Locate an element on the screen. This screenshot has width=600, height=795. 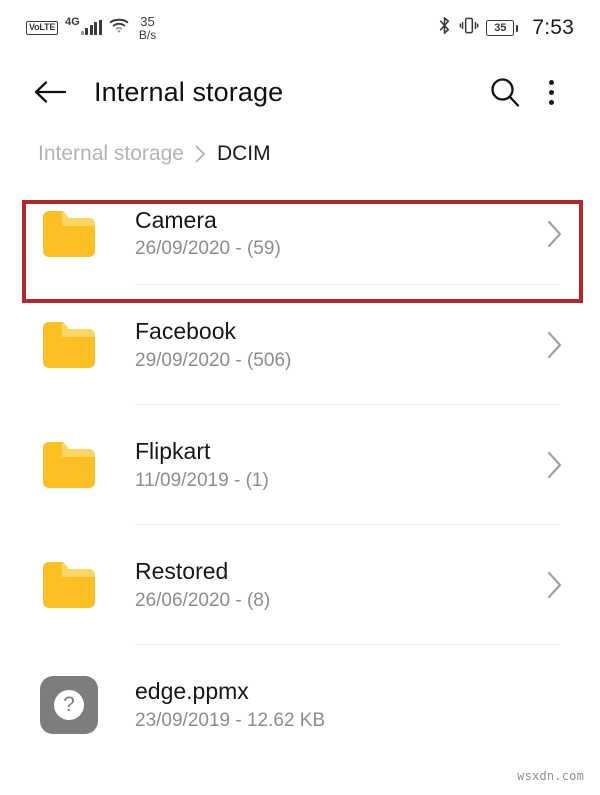
status-bar: VoLTE 4G 35 B/s 35 7:53 is located at coordinates (300, 28).